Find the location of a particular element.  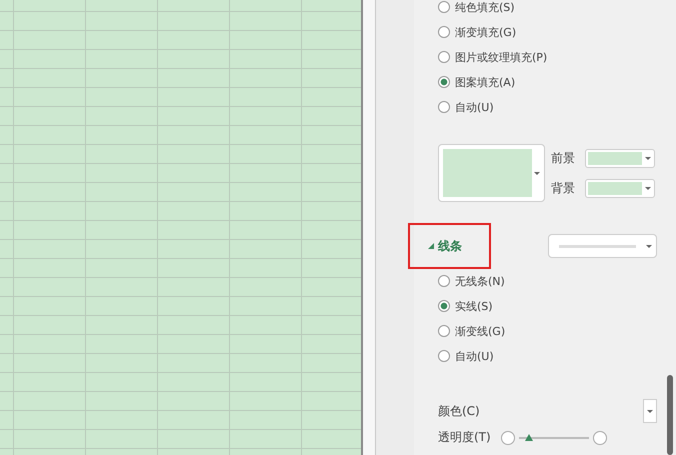

section-header: 线条 is located at coordinates (449, 246).